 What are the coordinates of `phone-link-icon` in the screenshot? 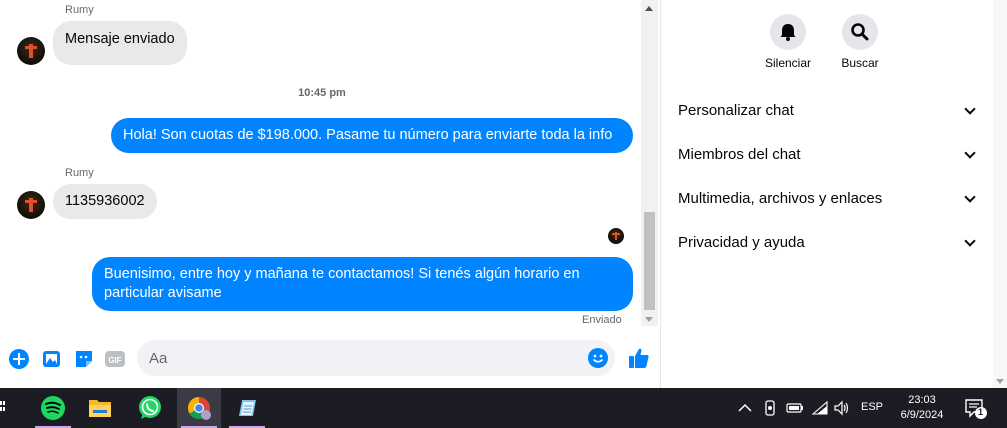 It's located at (770, 414).